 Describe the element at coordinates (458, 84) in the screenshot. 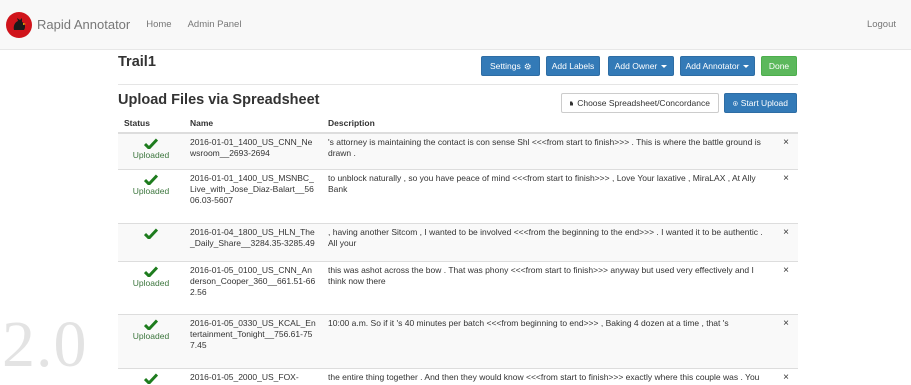

I see `section-divider` at that location.